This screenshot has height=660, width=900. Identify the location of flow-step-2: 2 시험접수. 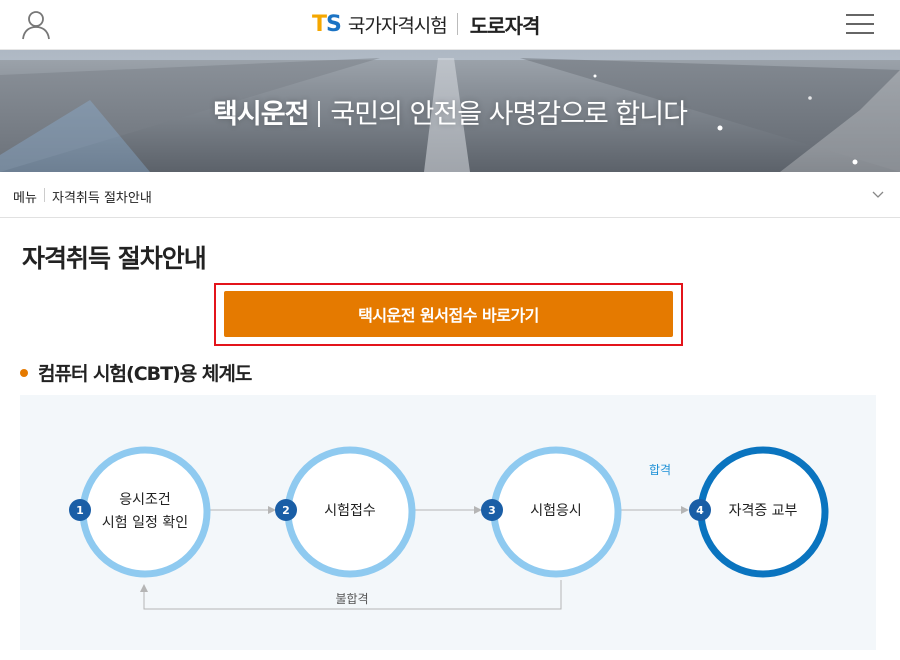
(345, 512).